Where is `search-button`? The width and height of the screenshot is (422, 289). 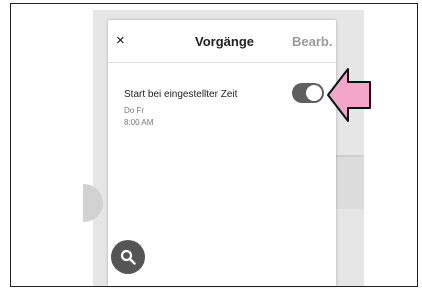 search-button is located at coordinates (128, 257).